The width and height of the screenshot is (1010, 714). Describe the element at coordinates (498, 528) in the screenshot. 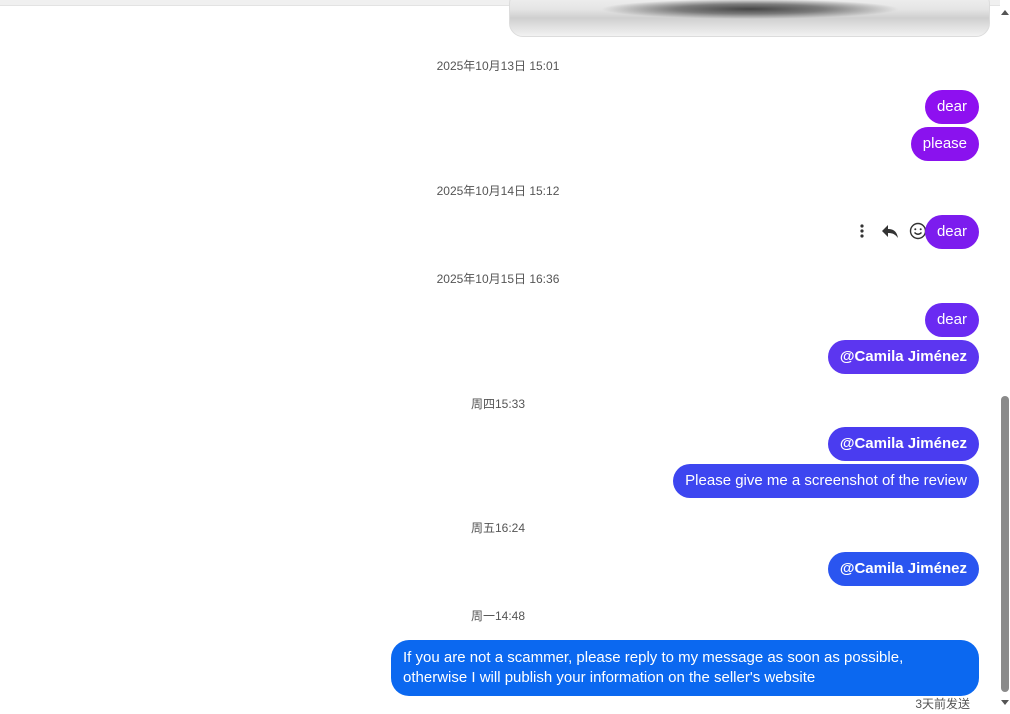

I see `timestamp: 周五16:24` at that location.